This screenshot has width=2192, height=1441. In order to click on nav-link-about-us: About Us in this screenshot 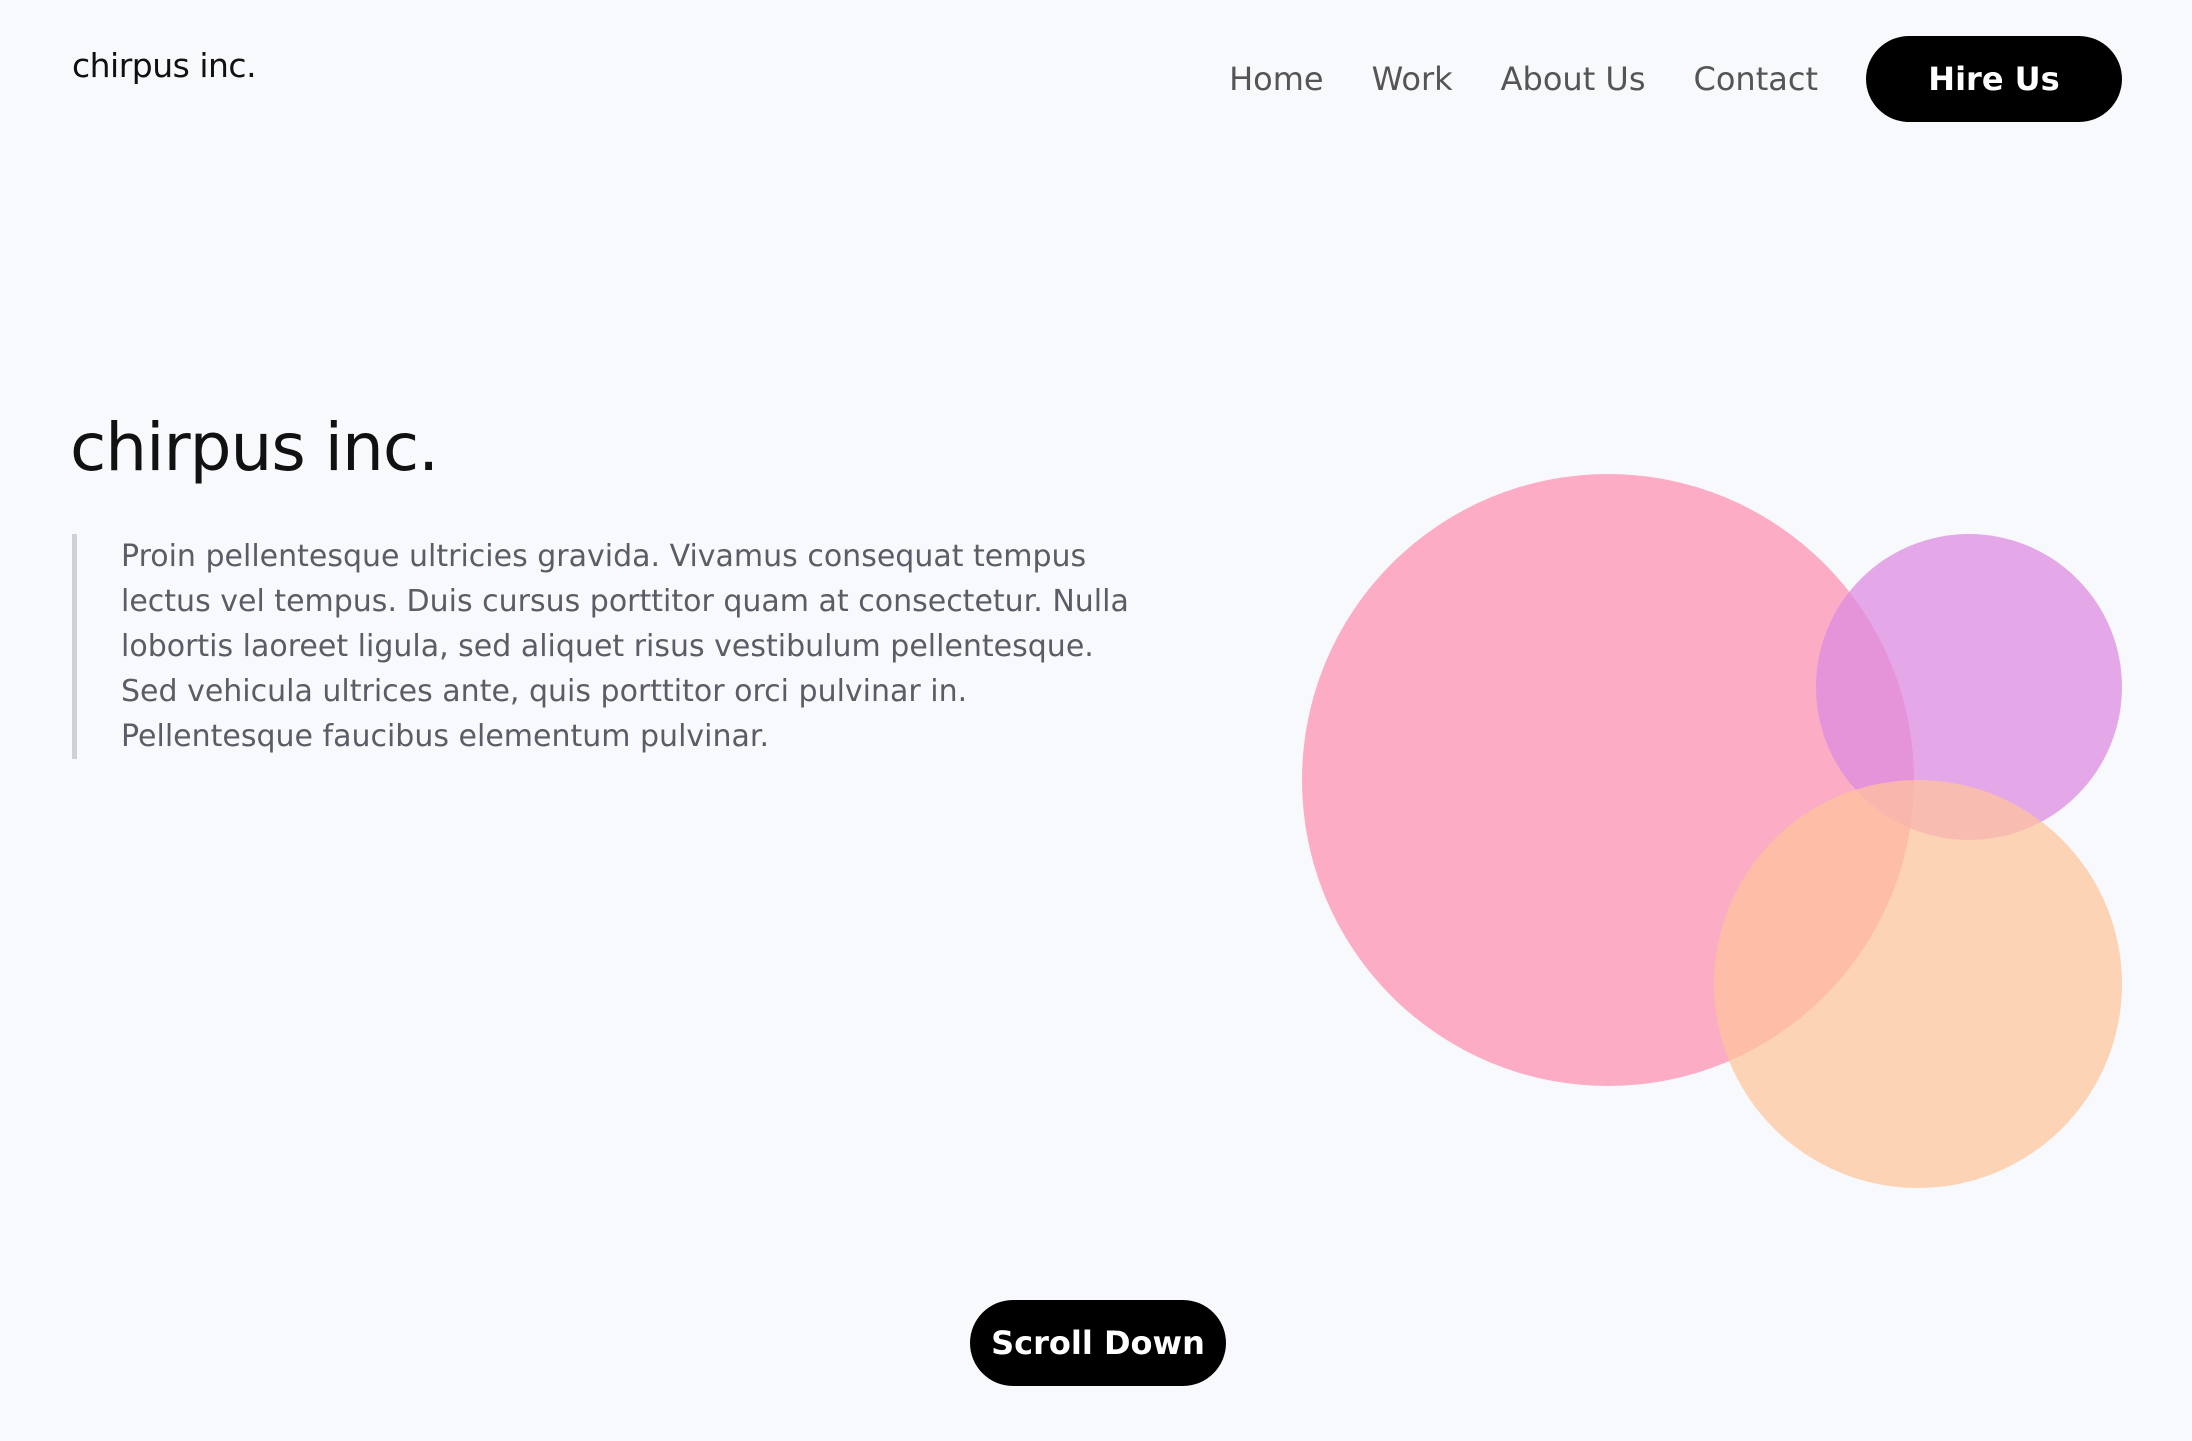, I will do `click(1573, 79)`.